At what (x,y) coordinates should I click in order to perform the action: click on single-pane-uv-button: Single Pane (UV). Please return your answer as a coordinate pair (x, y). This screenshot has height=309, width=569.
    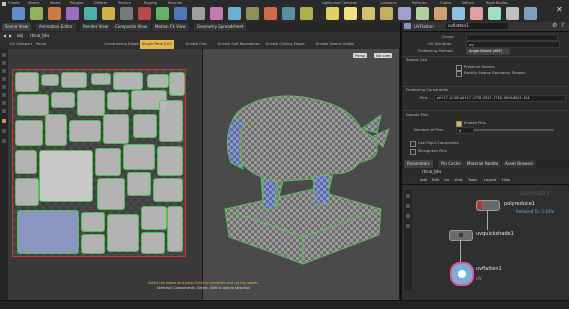
    Looking at the image, I should click on (157, 44).